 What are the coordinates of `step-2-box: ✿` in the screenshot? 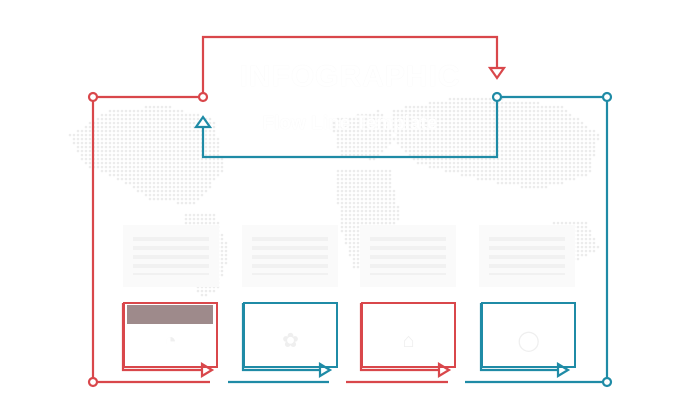 It's located at (290, 335).